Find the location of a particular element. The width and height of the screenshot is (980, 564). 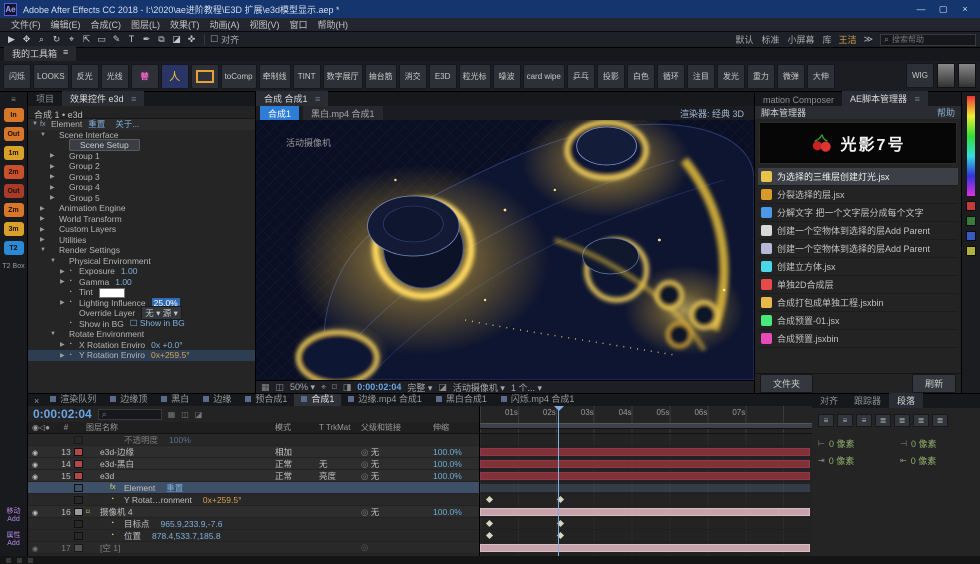

timeline-row: ◔ 位置 878.4,533.7,185.8 is located at coordinates (253, 536).